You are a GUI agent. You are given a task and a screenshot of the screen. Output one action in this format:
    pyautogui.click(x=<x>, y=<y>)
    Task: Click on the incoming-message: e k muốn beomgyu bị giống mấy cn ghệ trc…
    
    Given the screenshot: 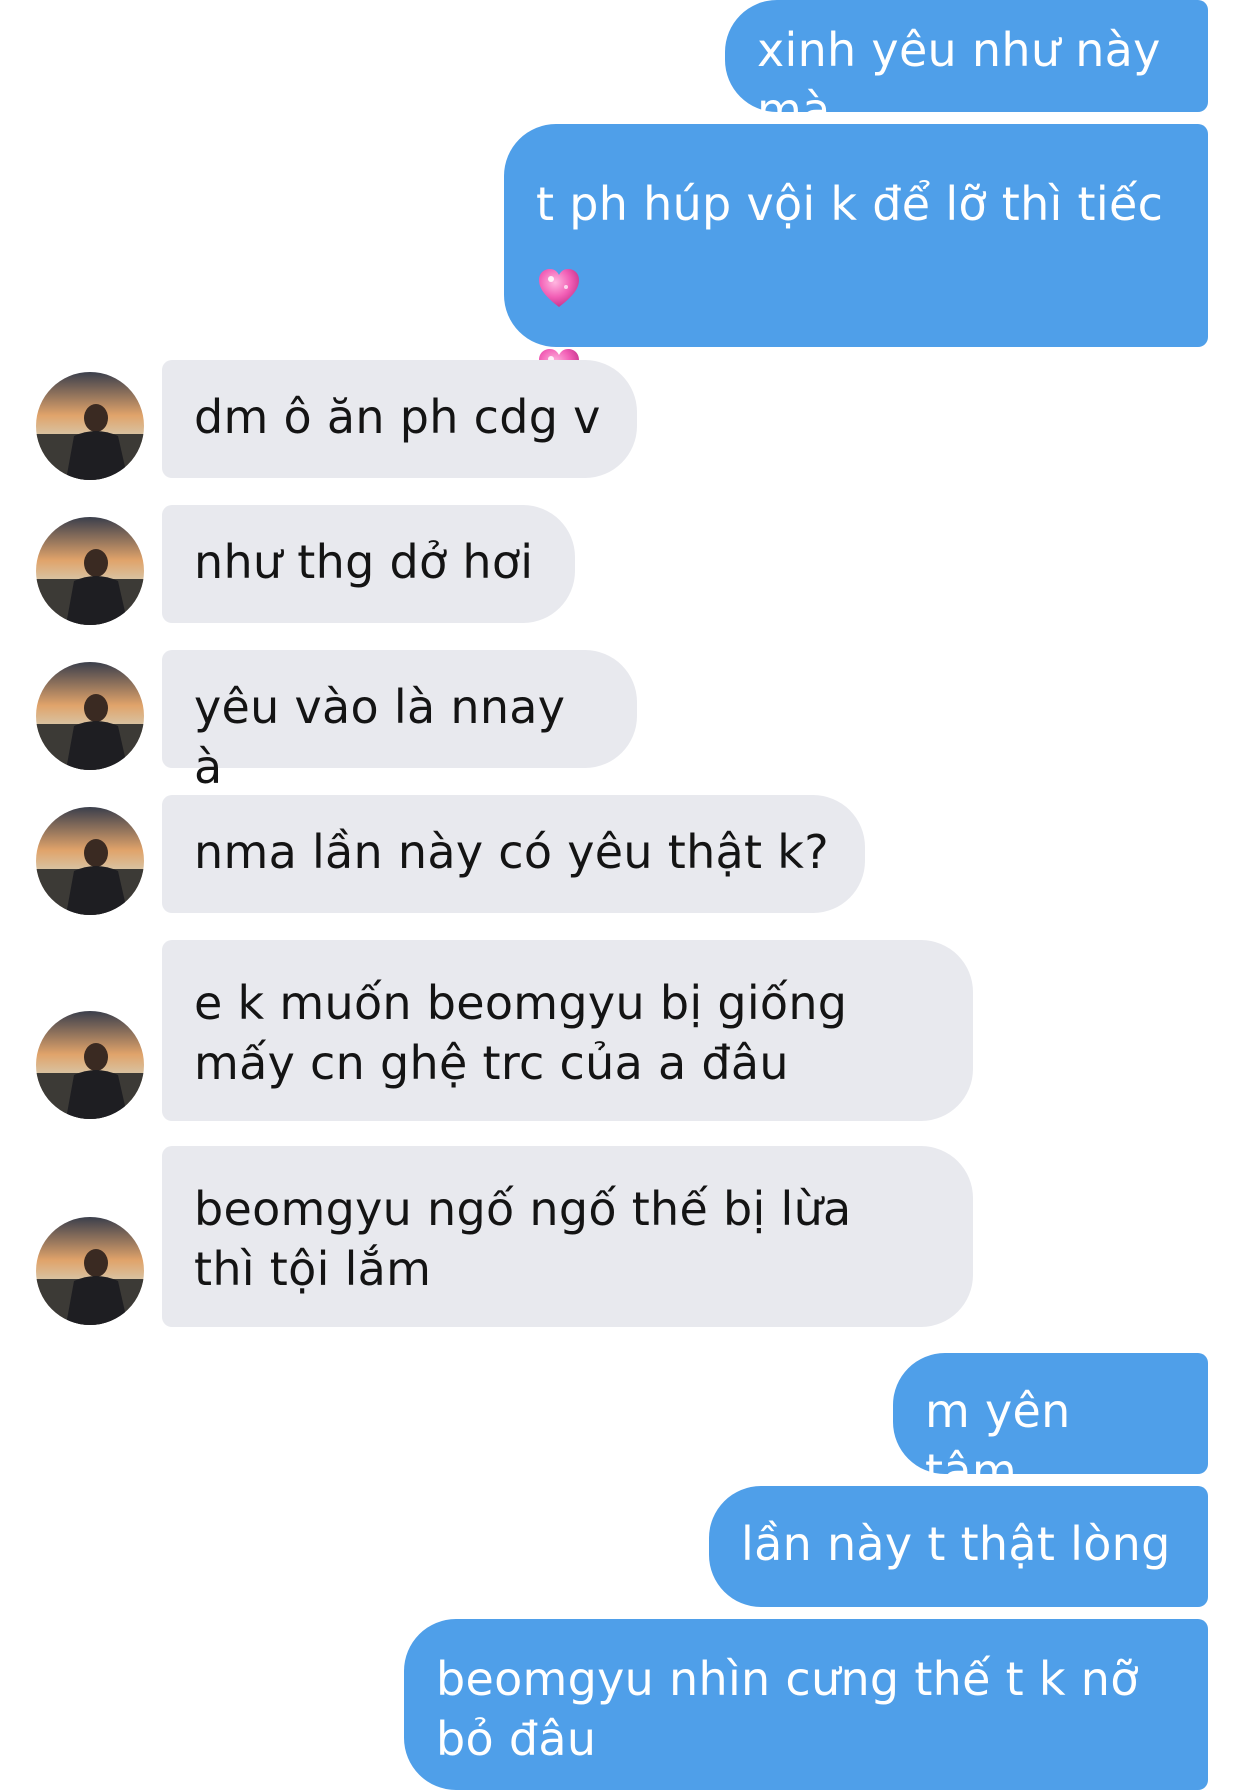 What is the action you would take?
    pyautogui.click(x=567, y=1030)
    